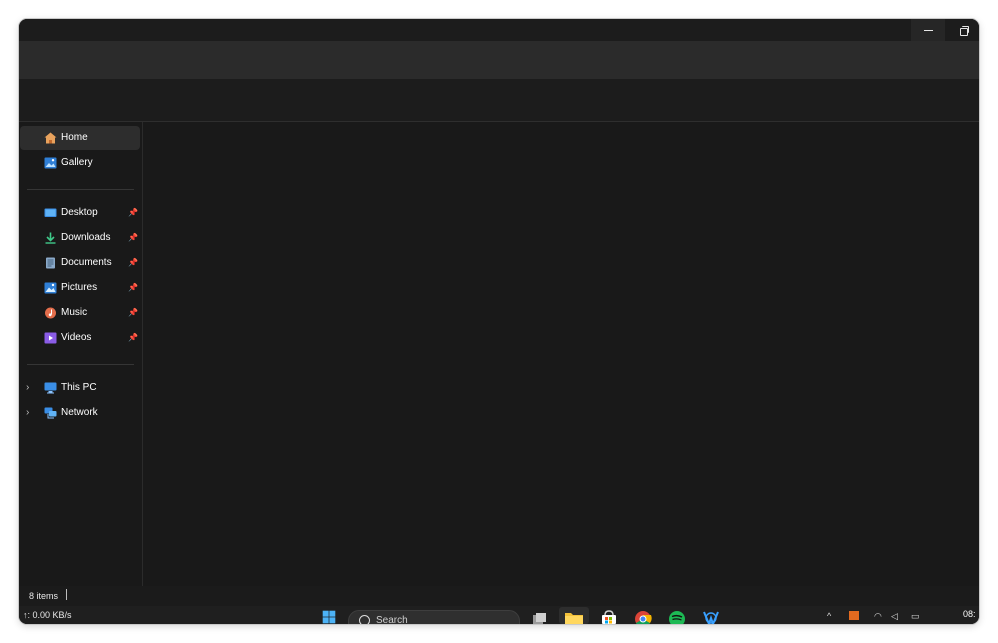 This screenshot has height=643, width=998. I want to click on status-bar: 8 items, so click(499, 596).